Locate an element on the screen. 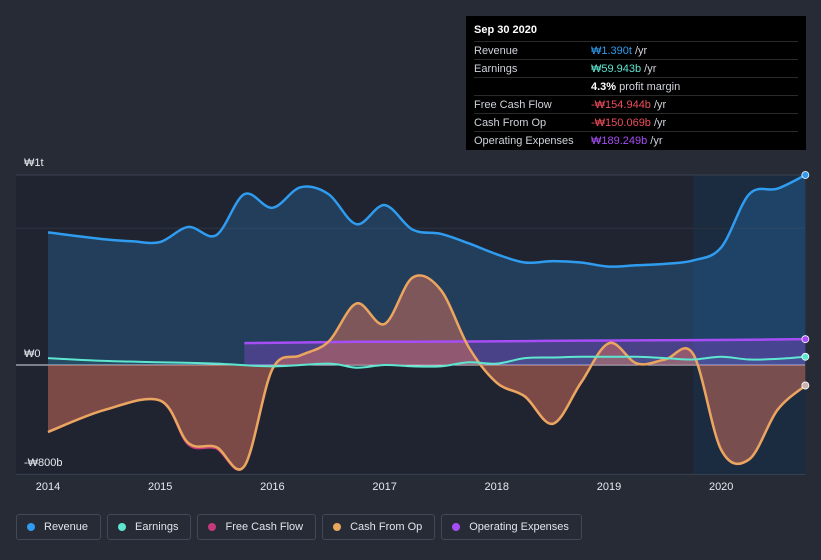 This screenshot has height=560, width=821. tooltip-unit: profit margin is located at coordinates (650, 86).